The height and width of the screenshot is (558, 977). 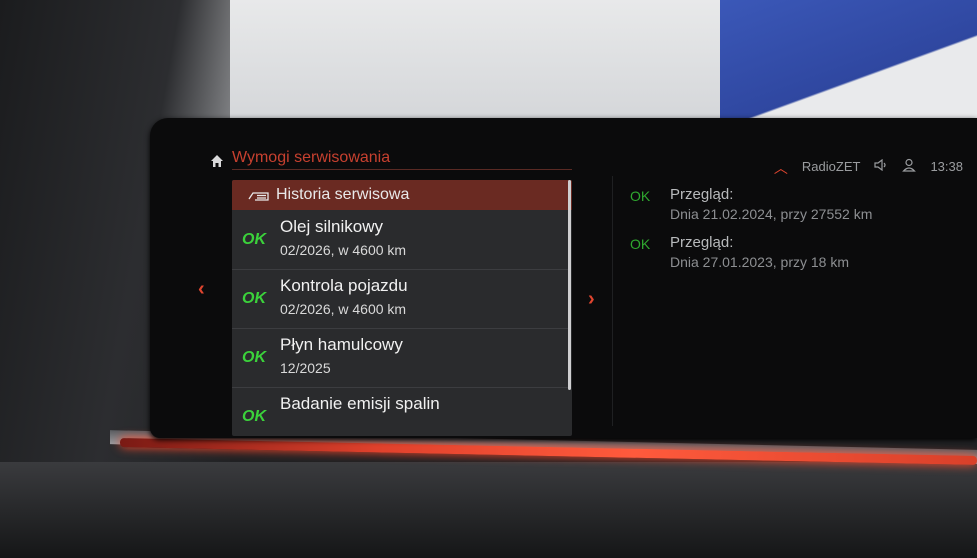 I want to click on list-item: OK Kontrola pojazdu 02/2026, w 4600 km, so click(x=400, y=299).